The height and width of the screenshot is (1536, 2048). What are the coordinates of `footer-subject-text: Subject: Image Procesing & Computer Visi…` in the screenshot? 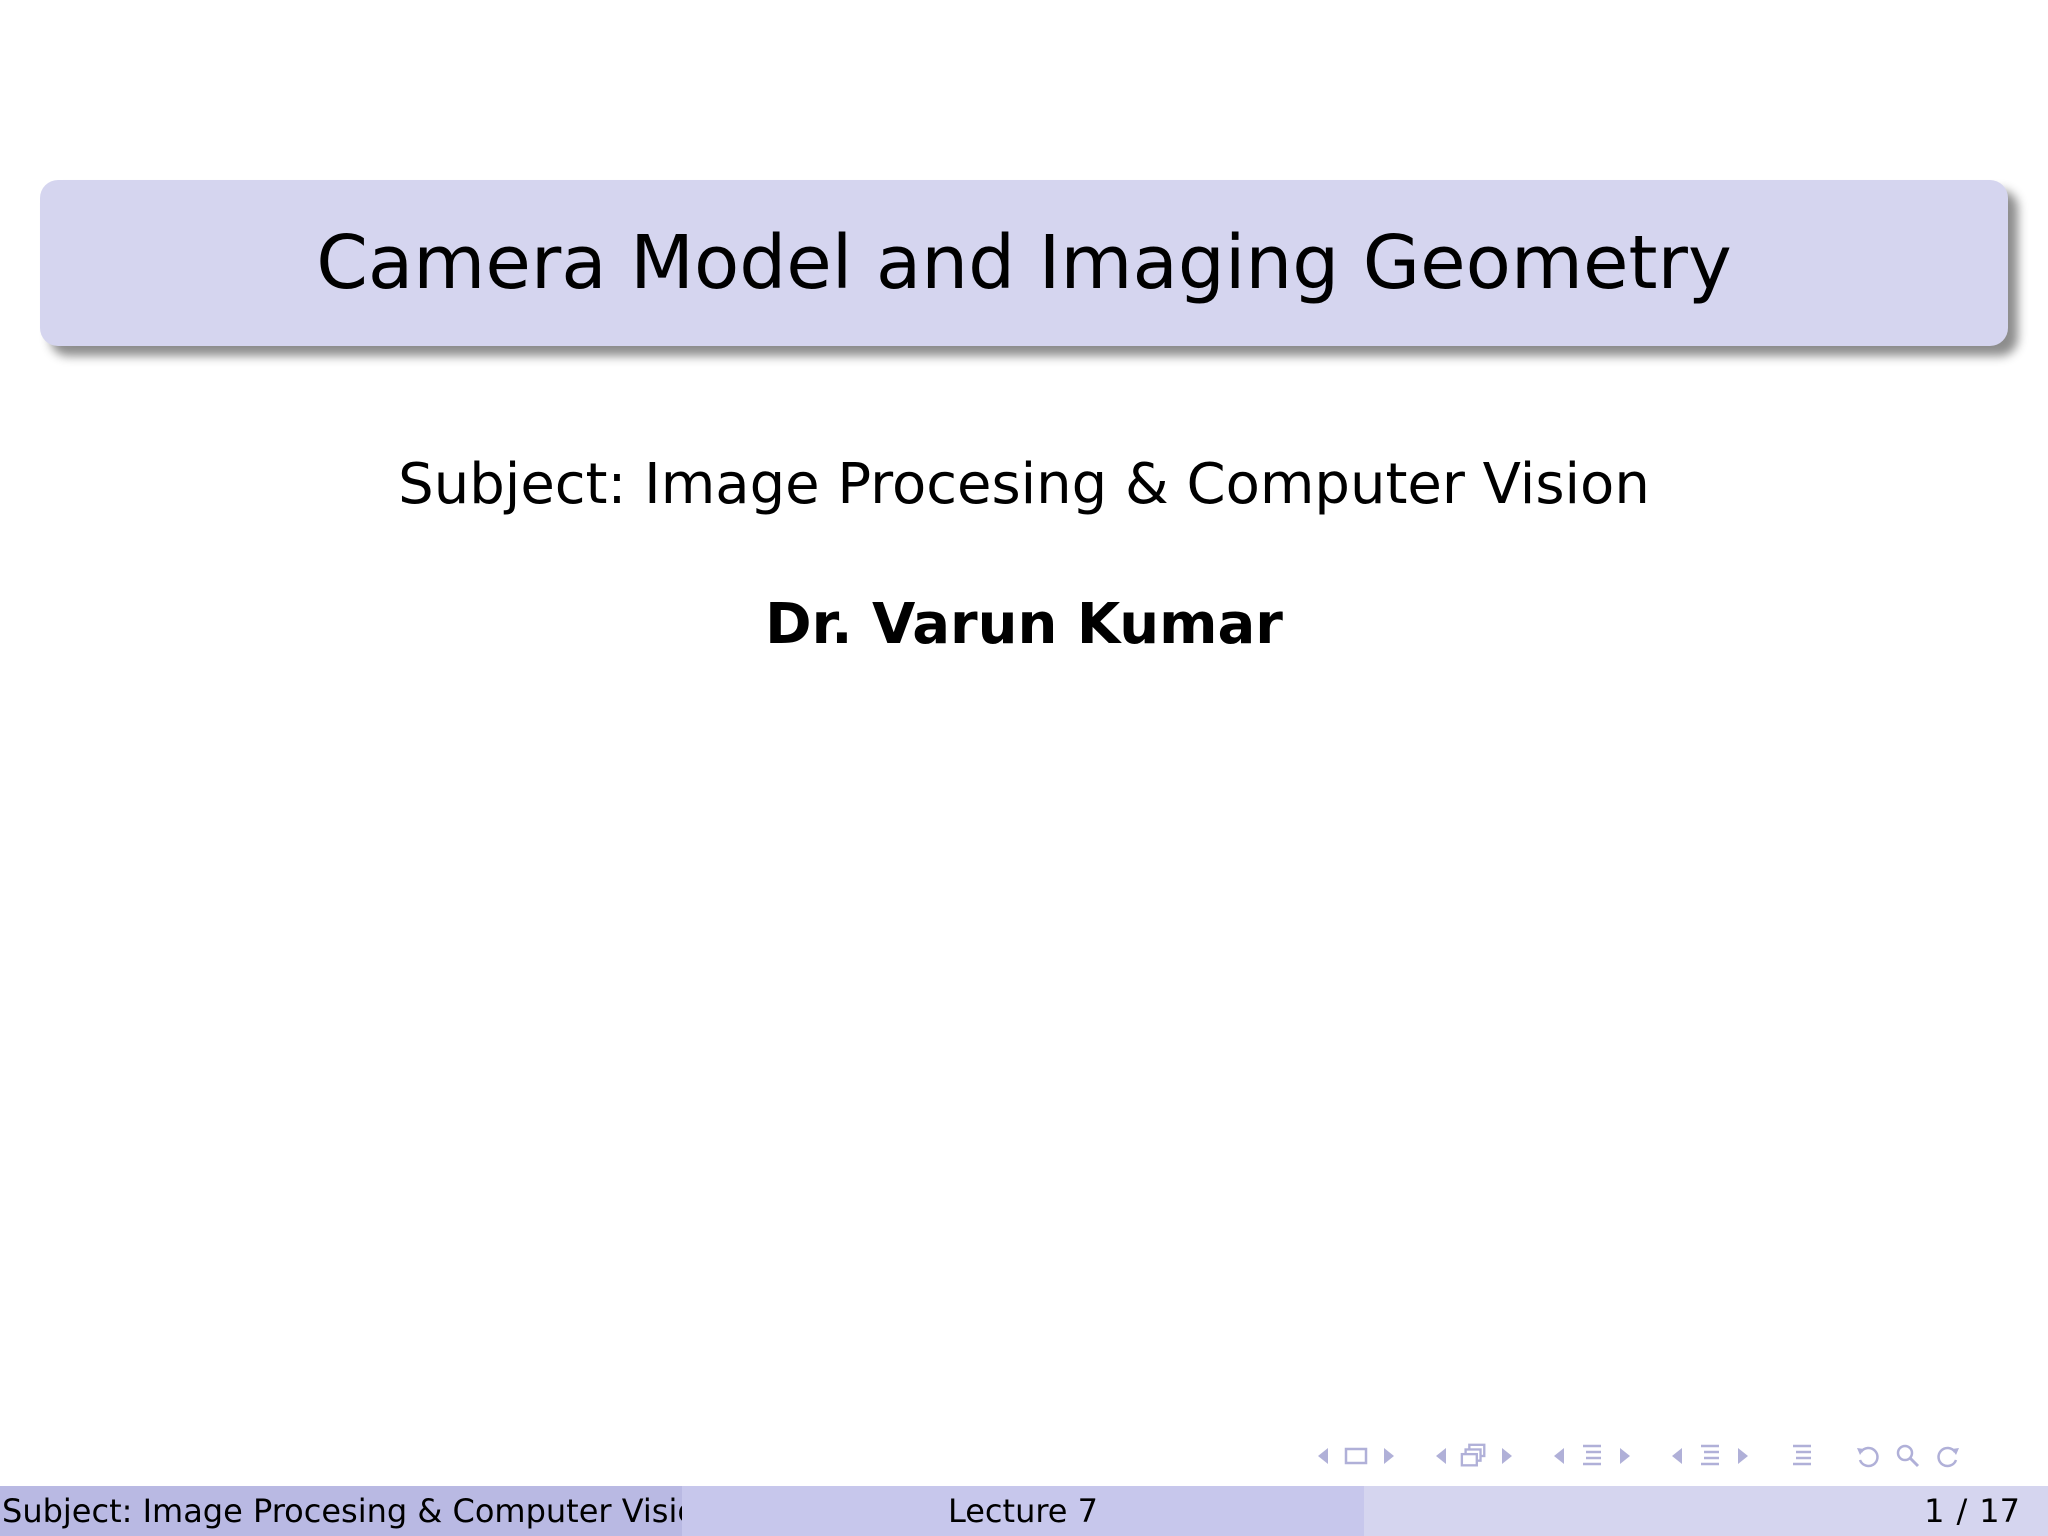 It's located at (342, 1511).